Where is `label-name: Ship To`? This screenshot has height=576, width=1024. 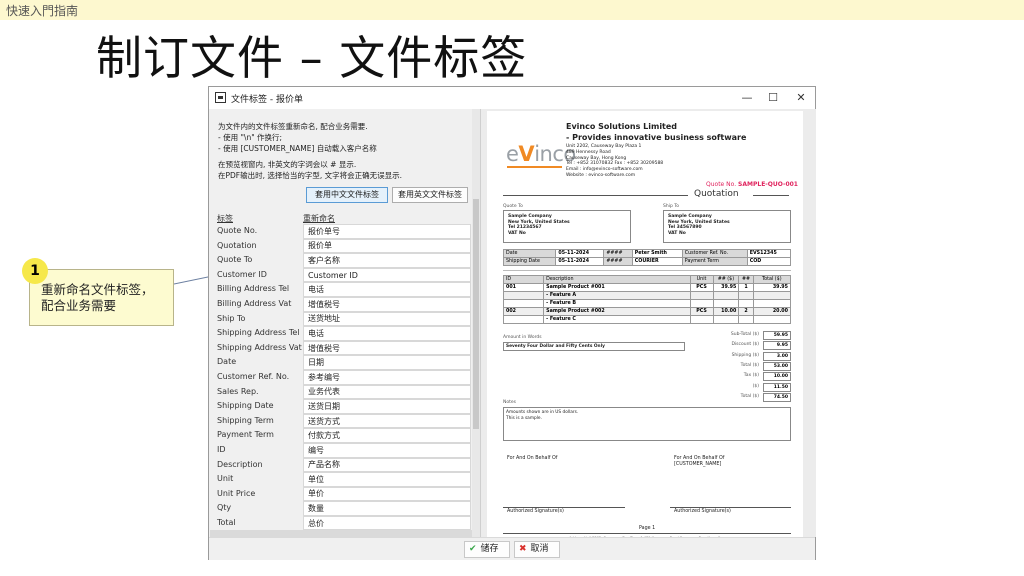
label-name: Ship To is located at coordinates (231, 318).